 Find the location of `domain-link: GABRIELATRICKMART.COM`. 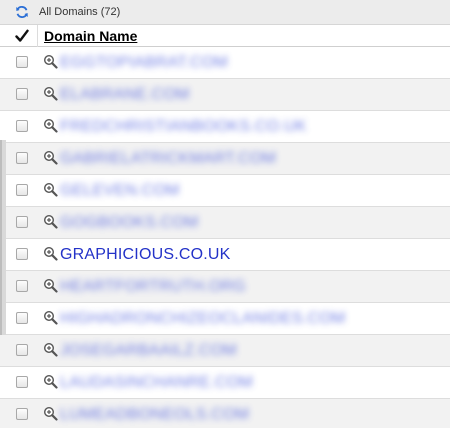

domain-link: GABRIELATRICKMART.COM is located at coordinates (168, 159).